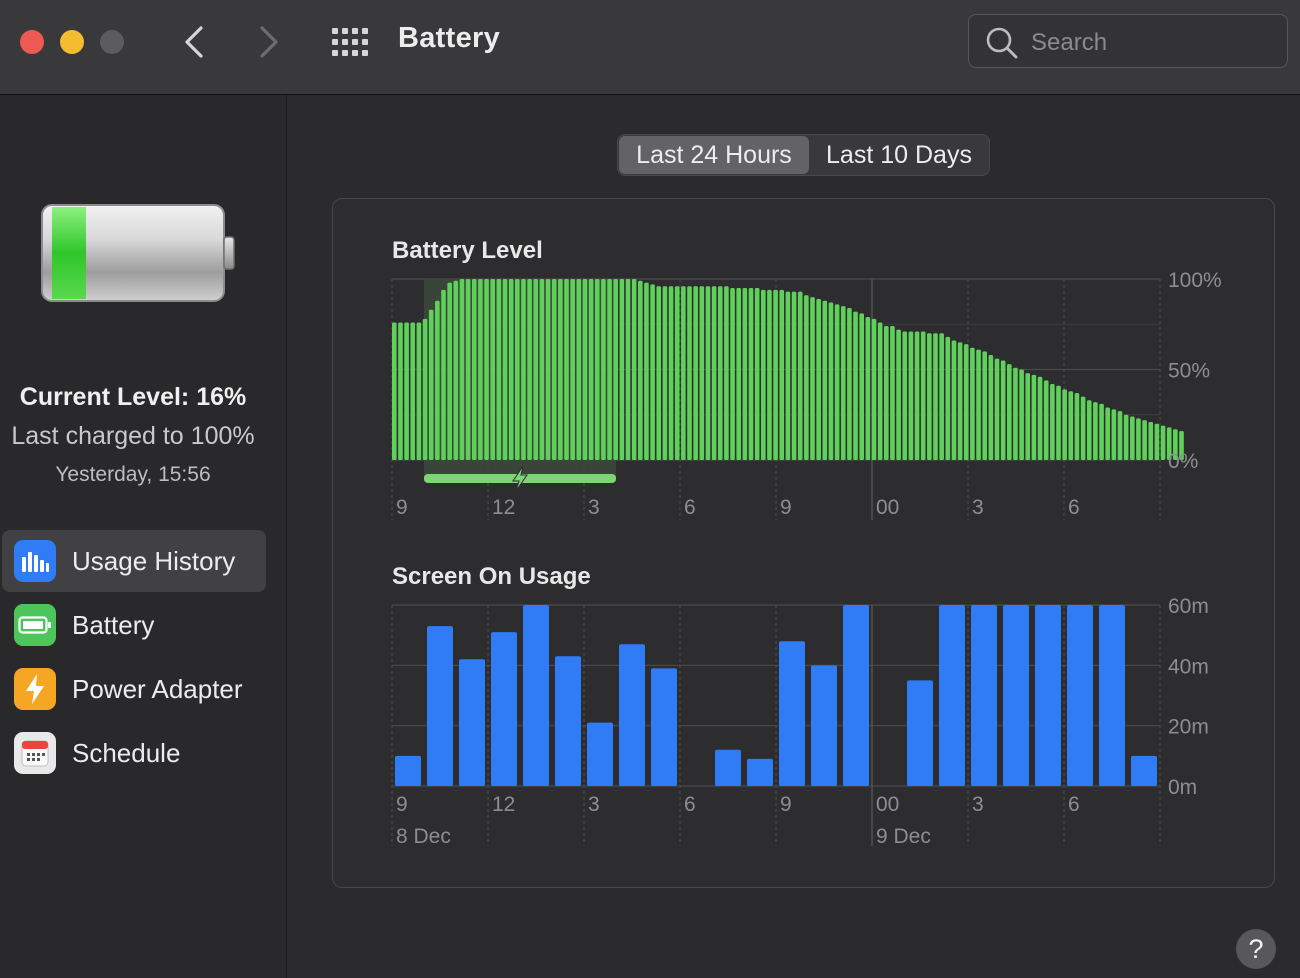 The image size is (1300, 978). Describe the element at coordinates (72, 42) in the screenshot. I see `minimize-window-button` at that location.